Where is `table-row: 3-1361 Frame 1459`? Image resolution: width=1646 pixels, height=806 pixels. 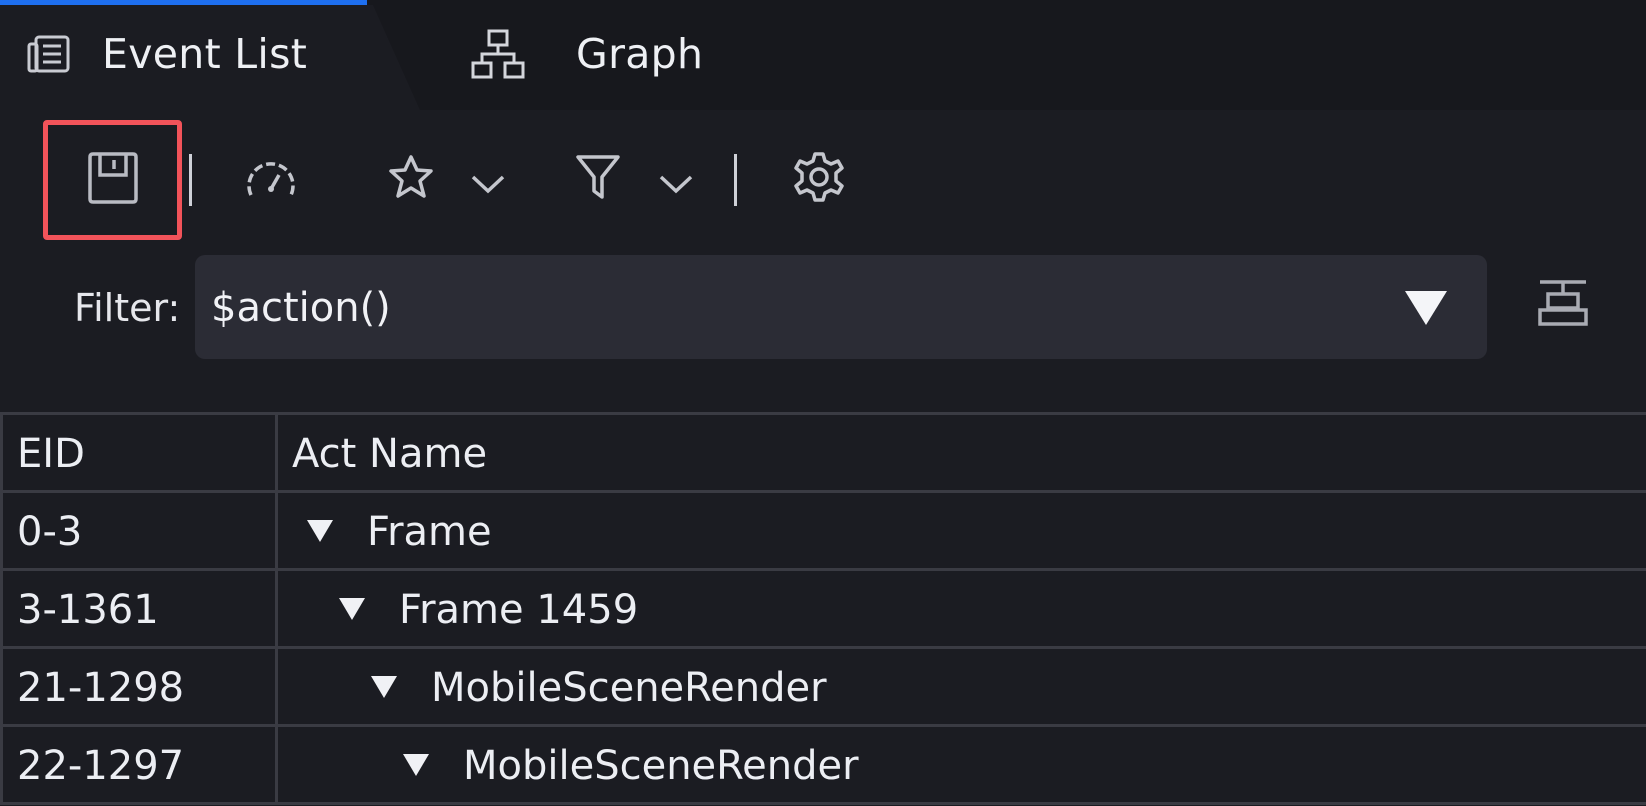 table-row: 3-1361 Frame 1459 is located at coordinates (823, 610).